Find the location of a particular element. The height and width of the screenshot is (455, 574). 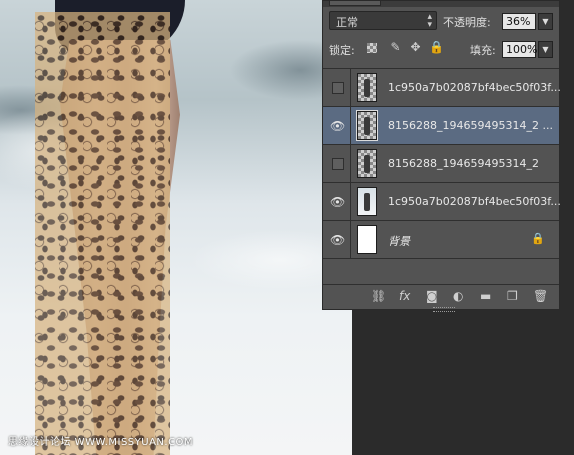

panel-tab-stub is located at coordinates (355, 3).